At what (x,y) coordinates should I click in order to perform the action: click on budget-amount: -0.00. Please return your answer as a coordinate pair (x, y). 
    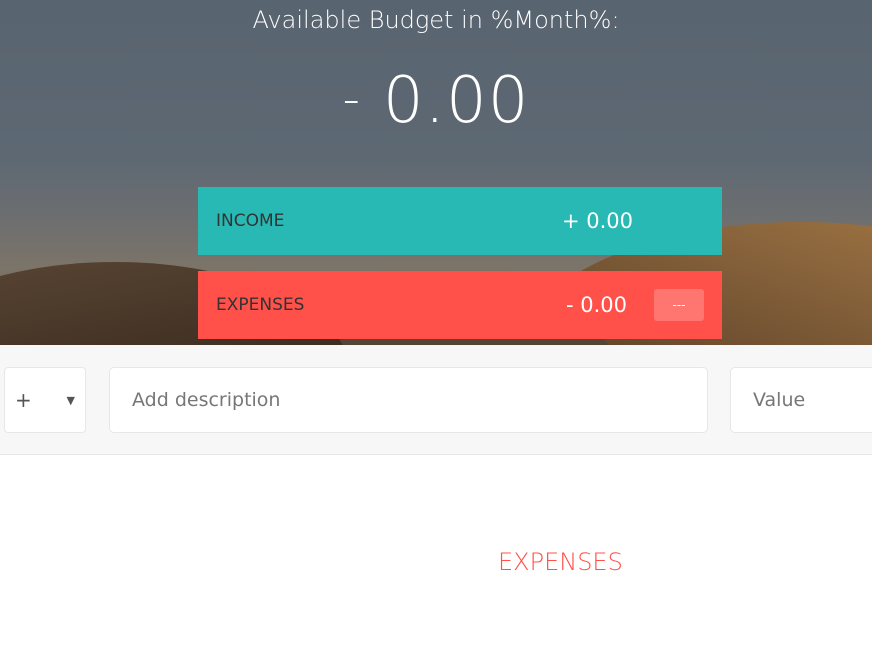
    Looking at the image, I should click on (436, 101).